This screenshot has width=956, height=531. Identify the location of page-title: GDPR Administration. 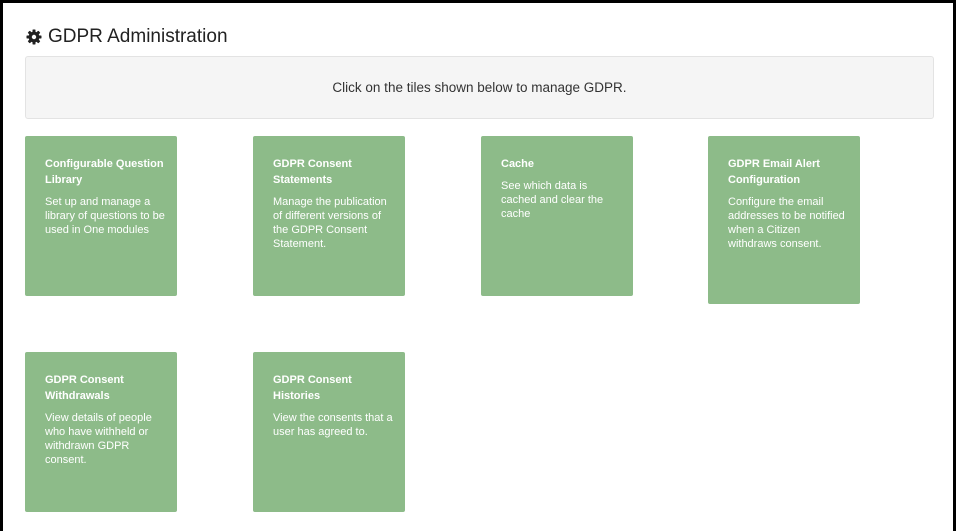
(127, 37).